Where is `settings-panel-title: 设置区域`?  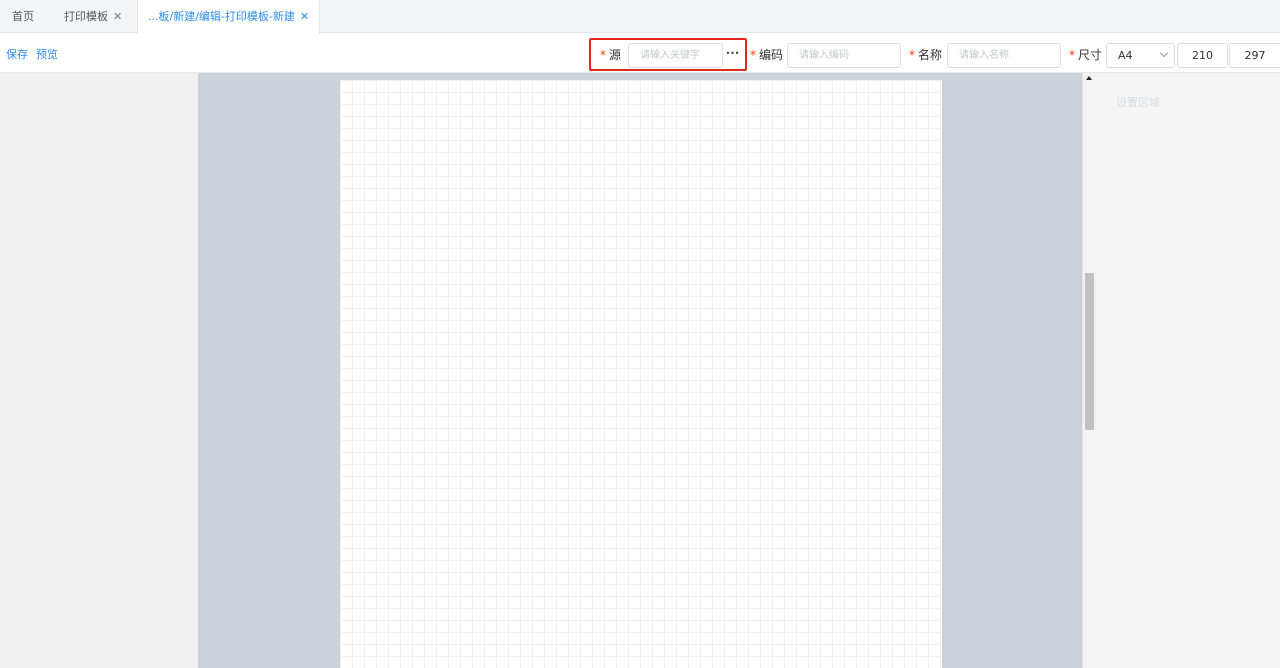 settings-panel-title: 设置区域 is located at coordinates (1138, 102).